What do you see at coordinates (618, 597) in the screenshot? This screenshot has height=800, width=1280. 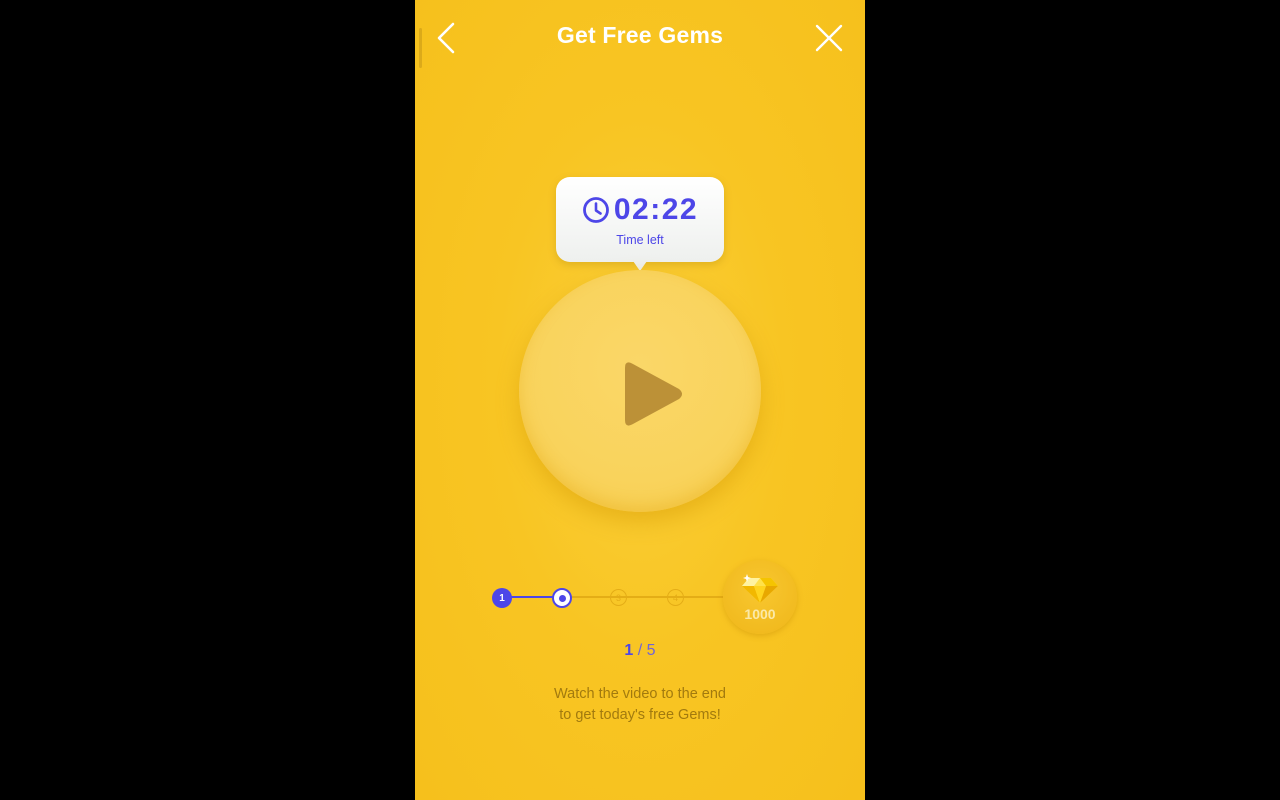 I see `progress-step-3: 3` at bounding box center [618, 597].